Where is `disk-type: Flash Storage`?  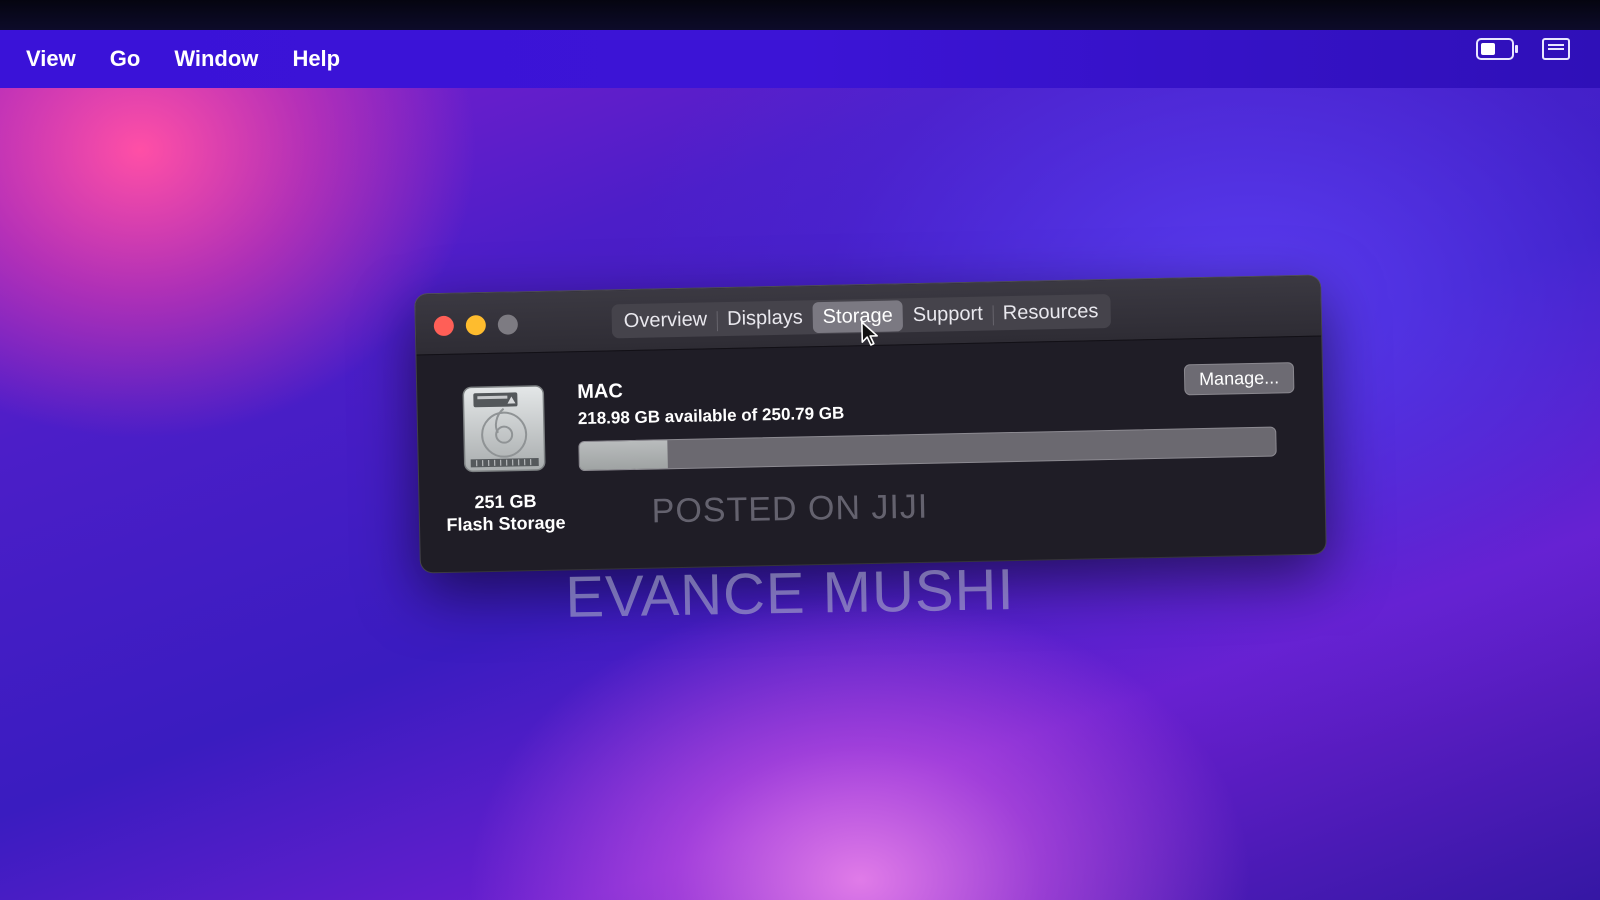 disk-type: Flash Storage is located at coordinates (506, 523).